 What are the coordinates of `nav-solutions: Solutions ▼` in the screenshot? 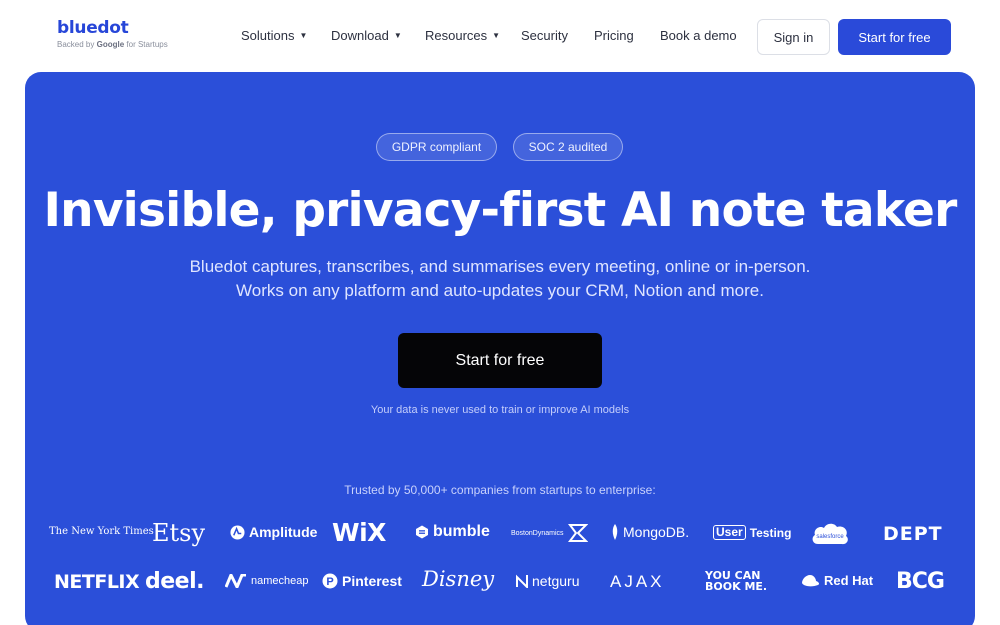 It's located at (274, 35).